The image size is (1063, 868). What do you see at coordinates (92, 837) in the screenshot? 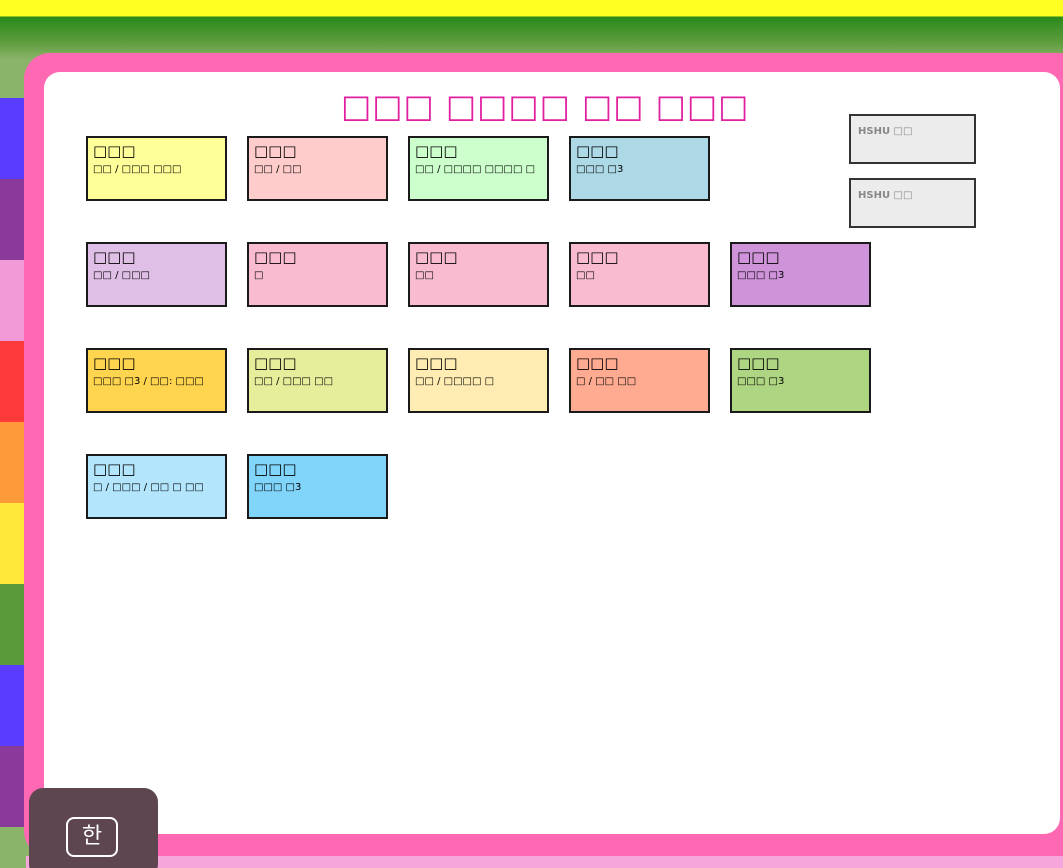
I see `hangul-key-icon: 한` at bounding box center [92, 837].